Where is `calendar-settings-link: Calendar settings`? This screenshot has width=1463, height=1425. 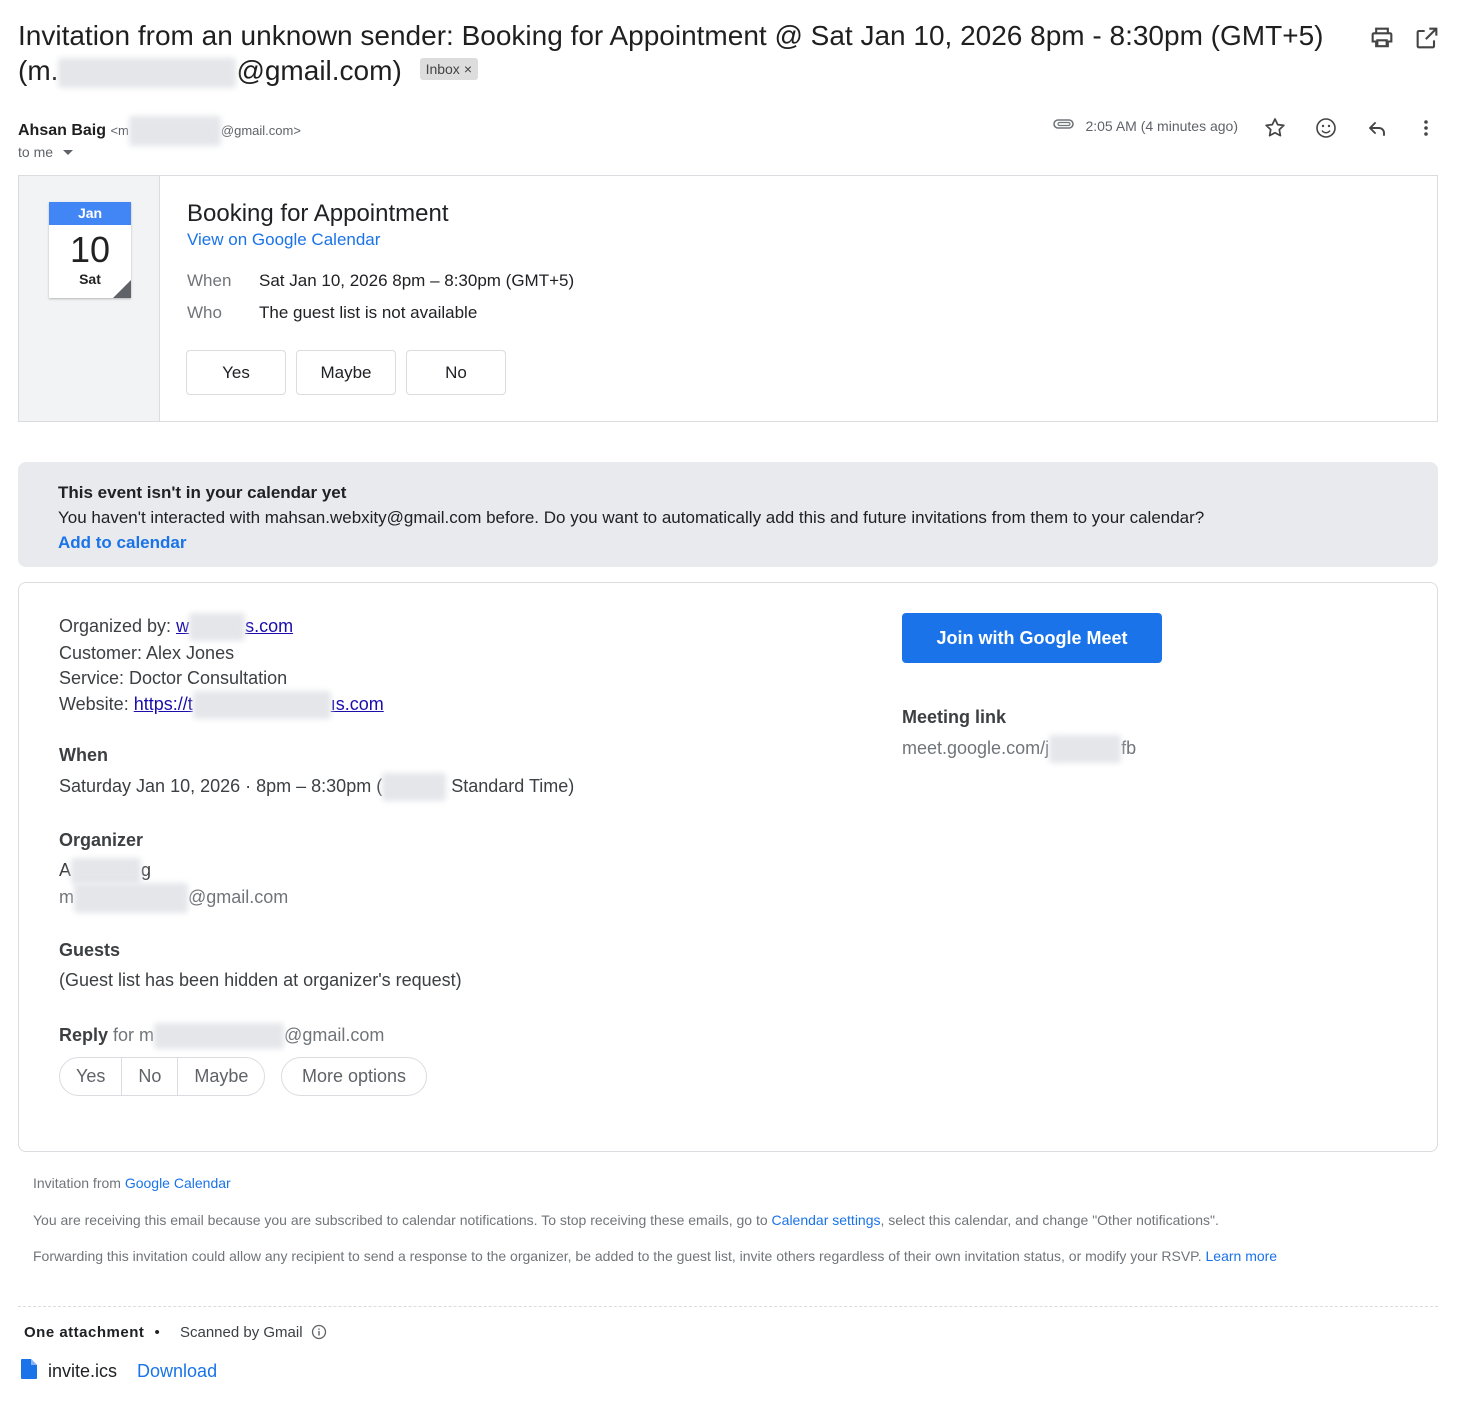 calendar-settings-link: Calendar settings is located at coordinates (826, 1220).